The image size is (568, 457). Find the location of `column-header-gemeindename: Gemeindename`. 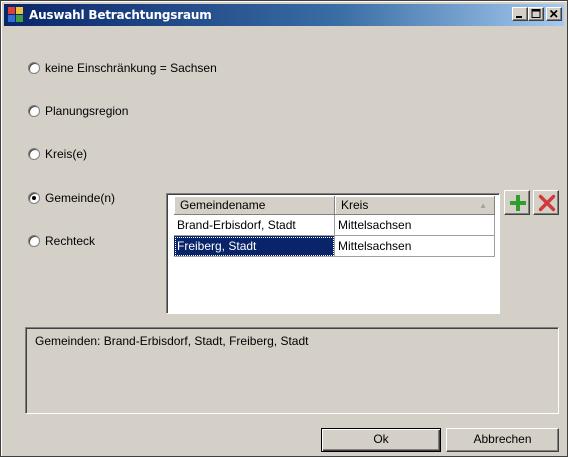

column-header-gemeindename: Gemeindename is located at coordinates (254, 205).